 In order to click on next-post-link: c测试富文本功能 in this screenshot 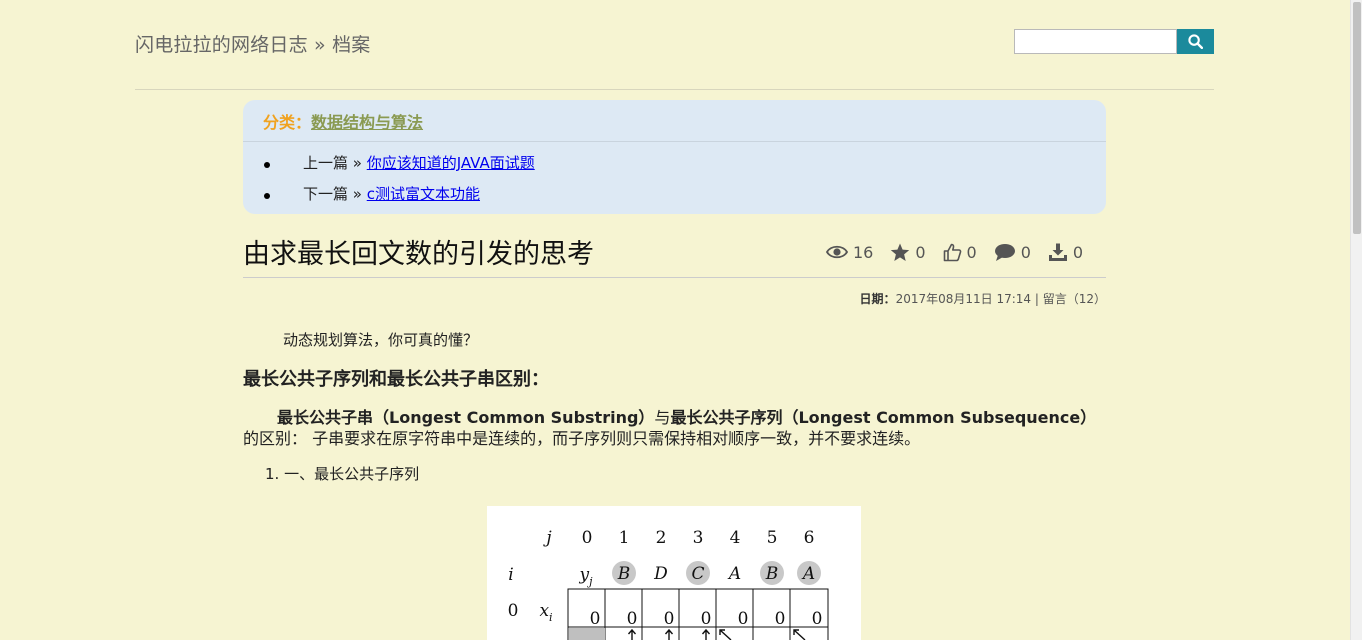, I will do `click(423, 194)`.